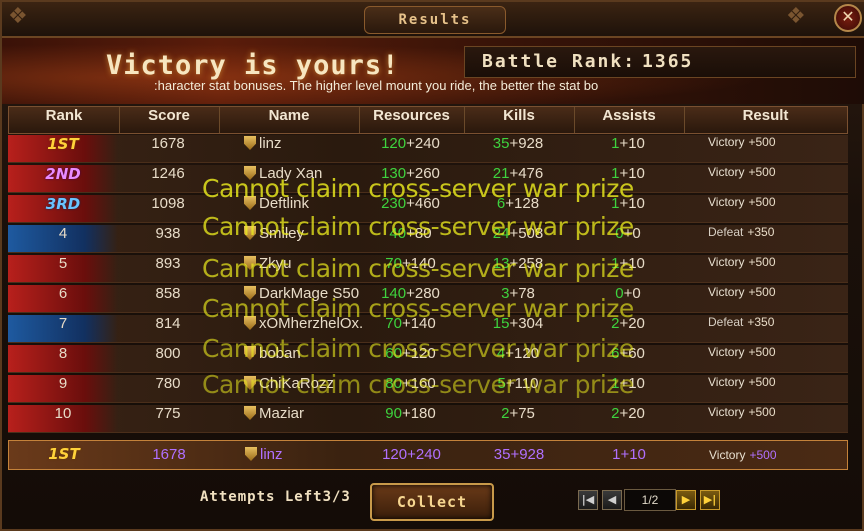  I want to click on header-rank: Rank, so click(64, 120).